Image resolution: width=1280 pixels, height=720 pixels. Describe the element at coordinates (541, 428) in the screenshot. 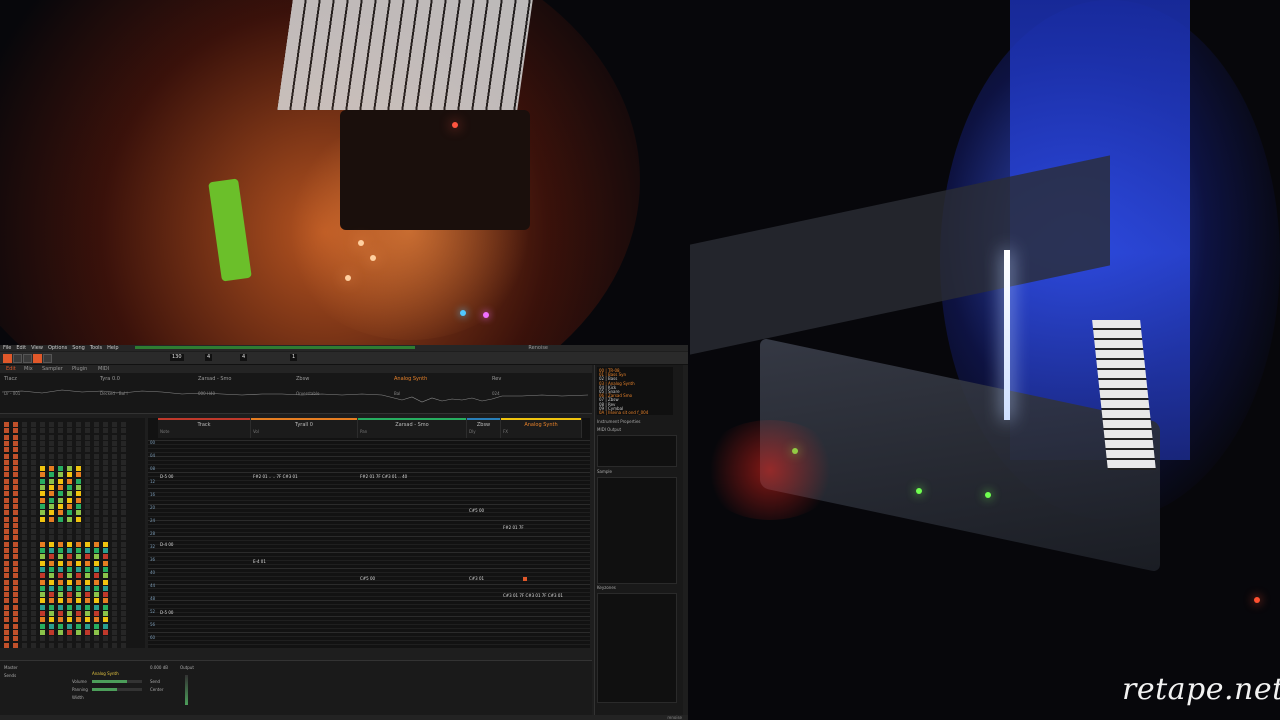

I see `track-header: Analog Synth FX` at that location.